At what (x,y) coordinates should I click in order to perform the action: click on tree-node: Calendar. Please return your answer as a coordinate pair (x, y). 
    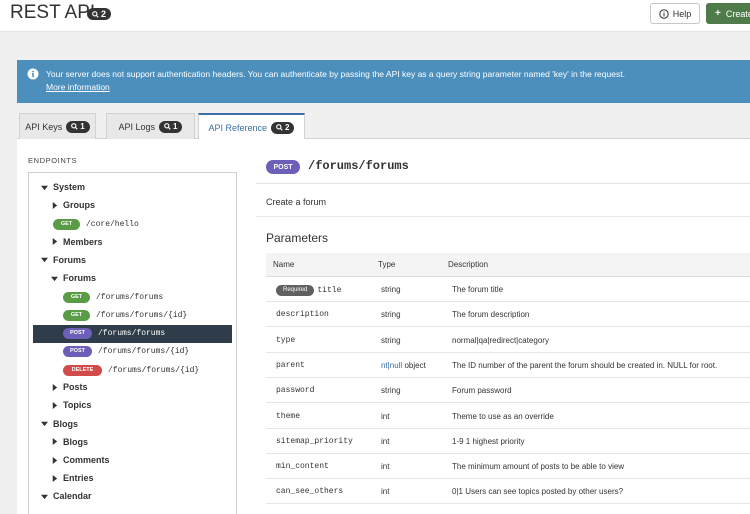
    Looking at the image, I should click on (66, 496).